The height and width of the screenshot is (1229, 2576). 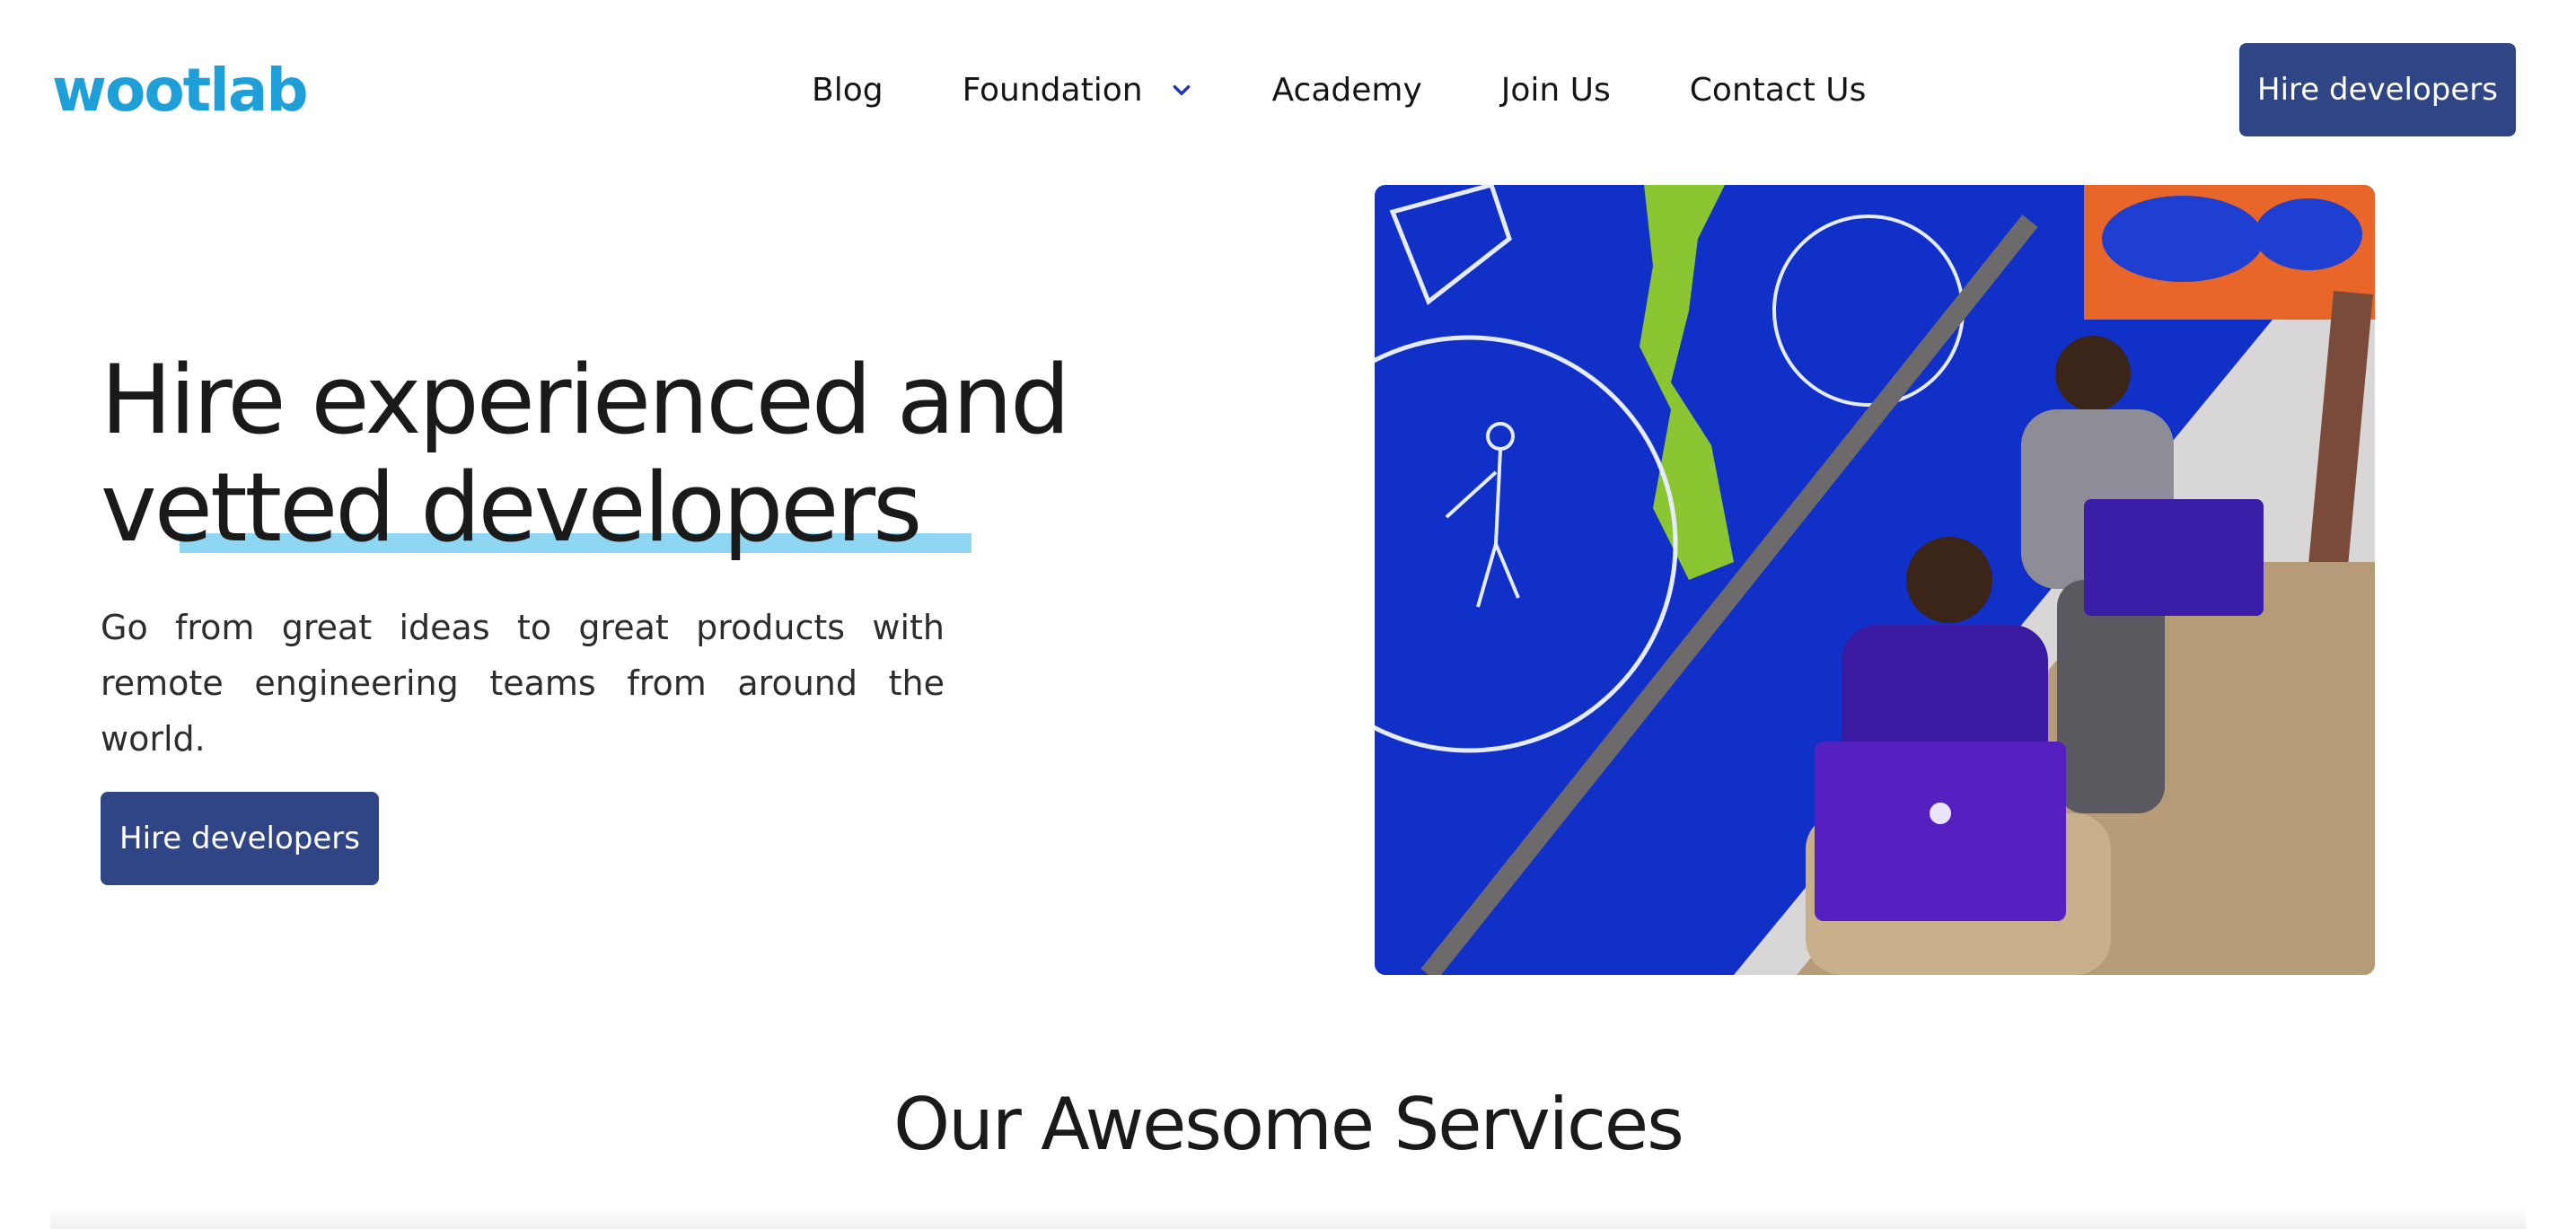 I want to click on nav-join-us-label: Join Us, so click(x=1556, y=90).